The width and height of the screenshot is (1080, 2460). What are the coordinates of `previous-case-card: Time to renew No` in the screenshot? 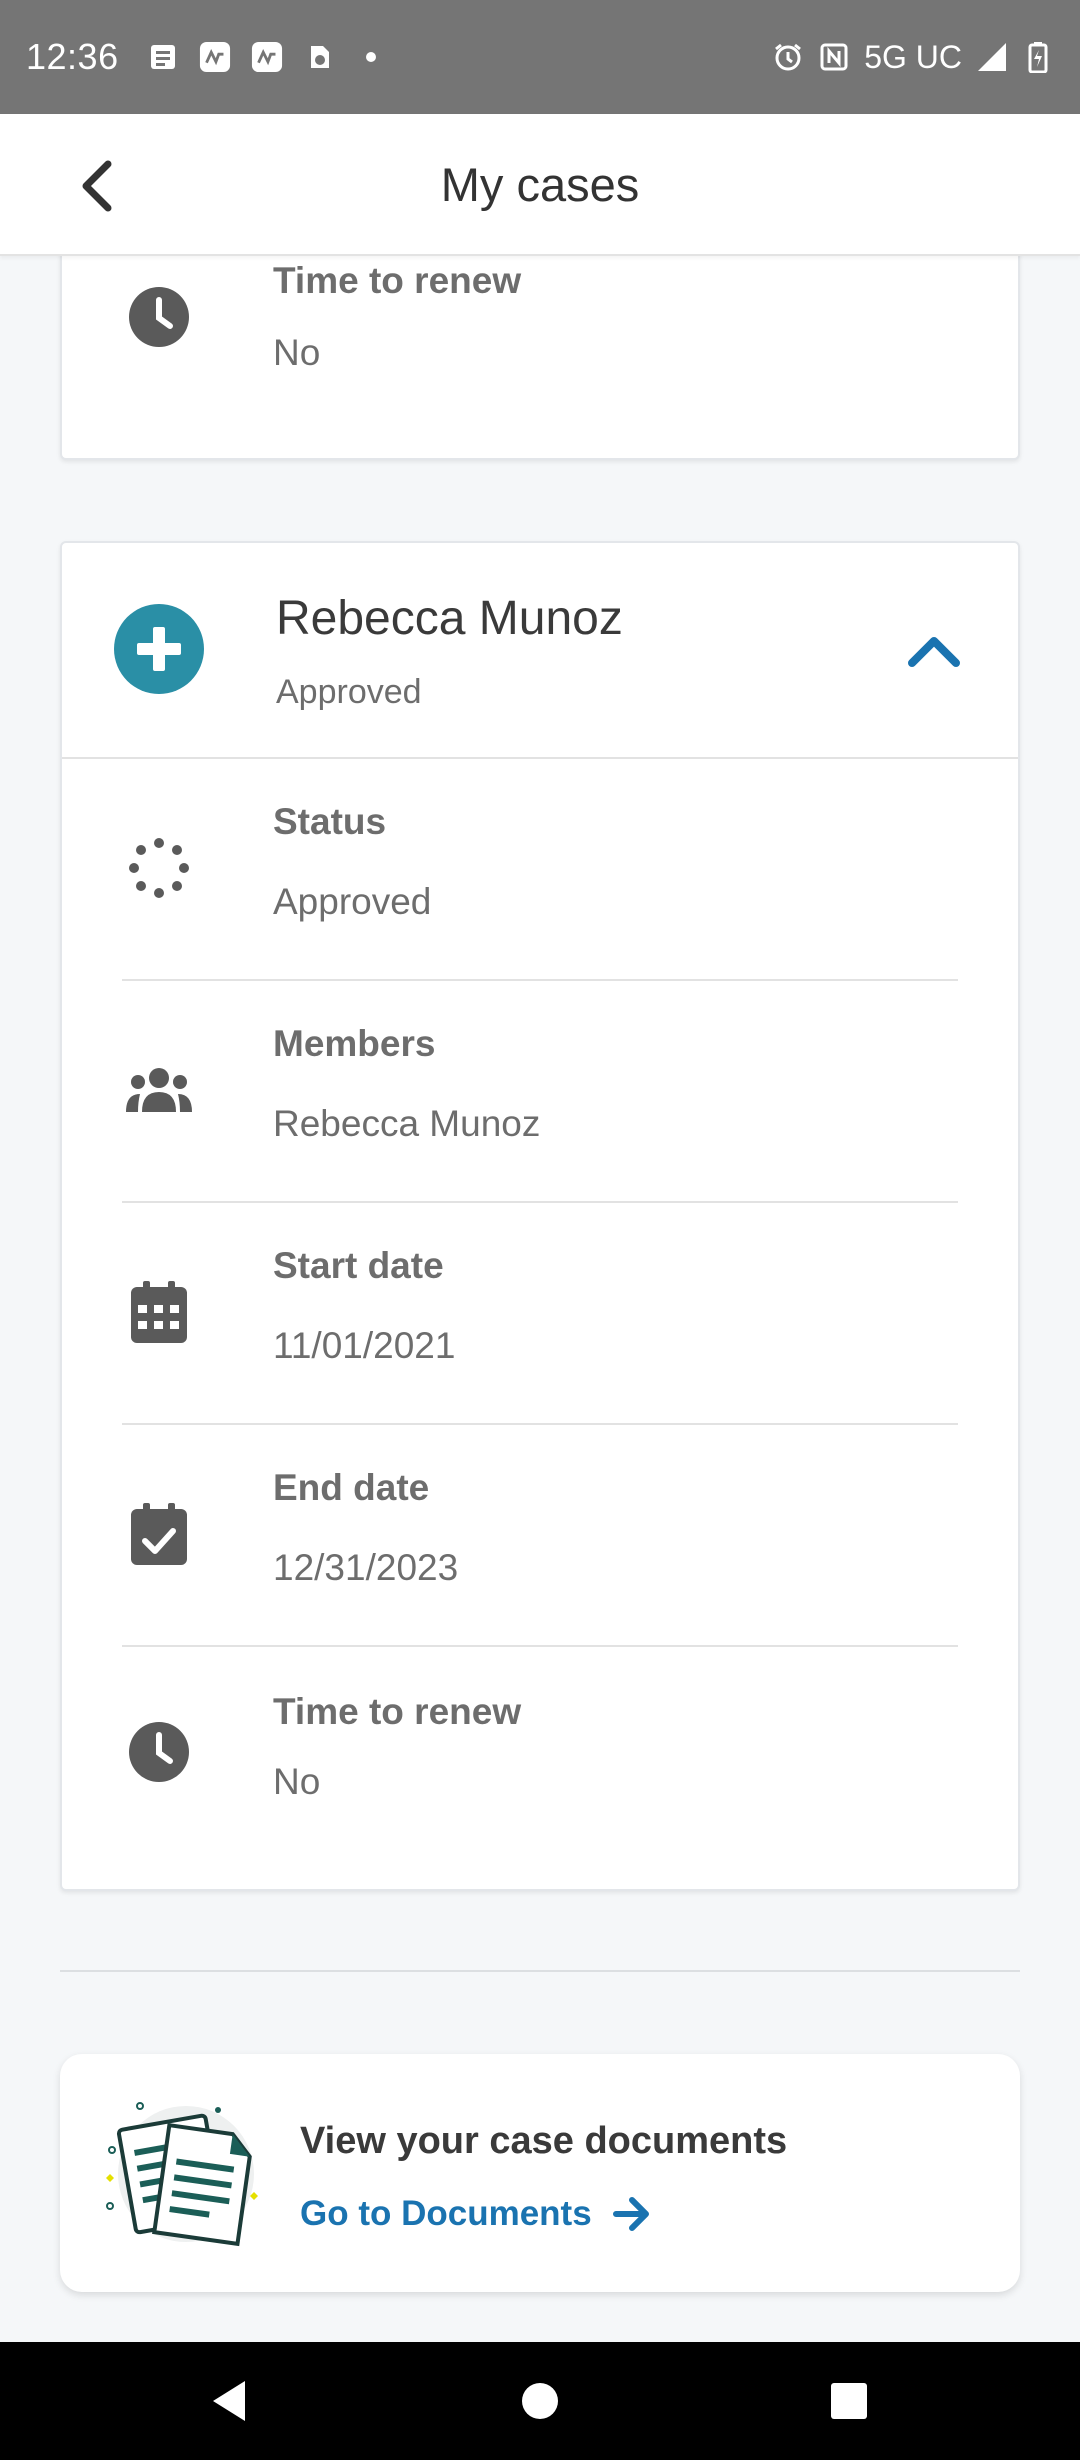 It's located at (540, 350).